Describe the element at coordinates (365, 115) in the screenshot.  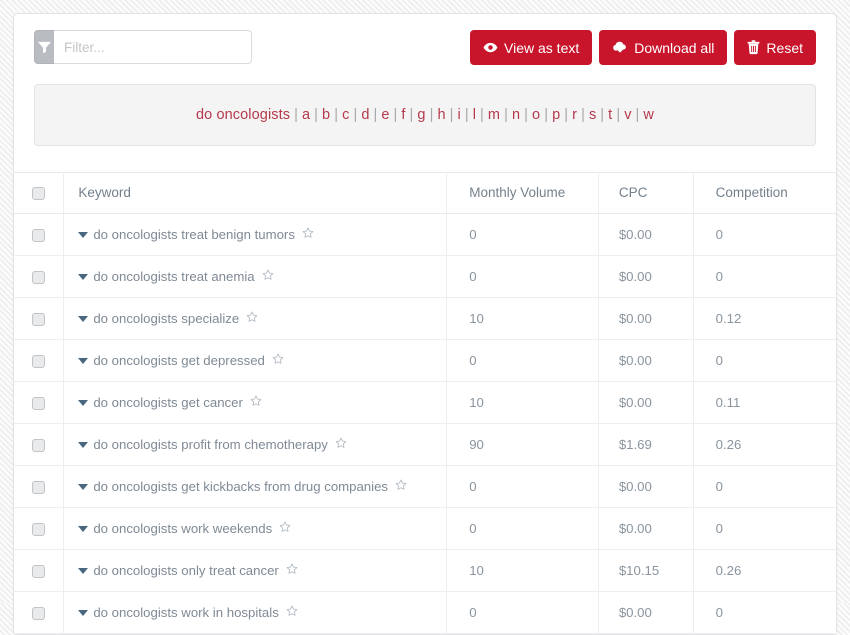
I see `alphabet-link-d: d` at that location.